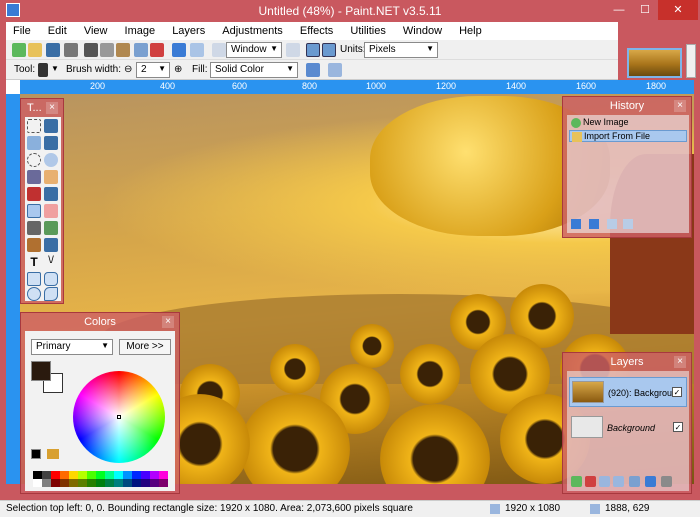  I want to click on rectangle-icon, so click(34, 279).